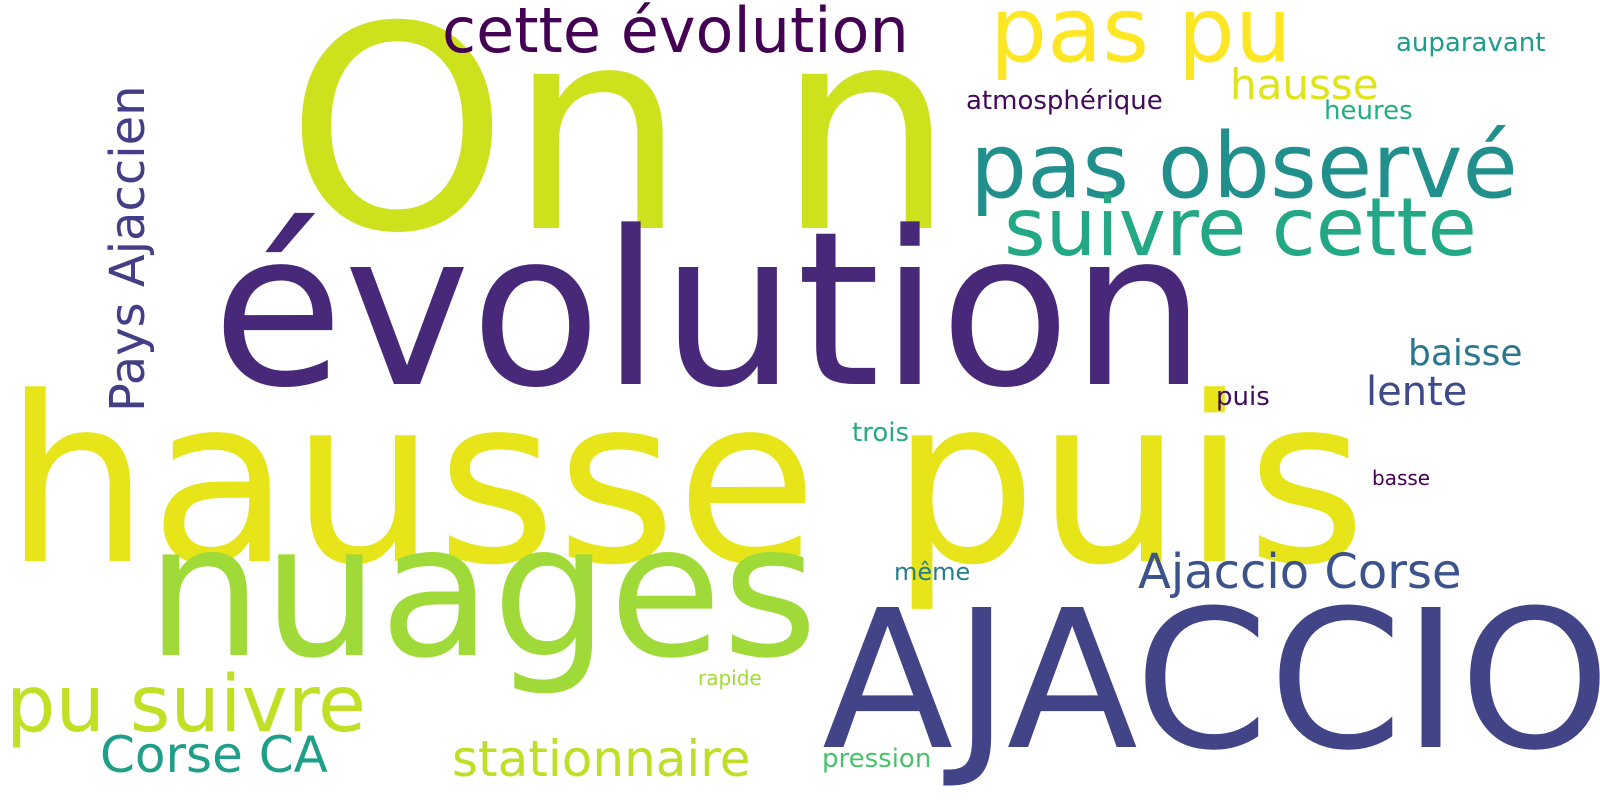  Describe the element at coordinates (214, 755) in the screenshot. I see `word-corse-ca: Corse CA` at that location.